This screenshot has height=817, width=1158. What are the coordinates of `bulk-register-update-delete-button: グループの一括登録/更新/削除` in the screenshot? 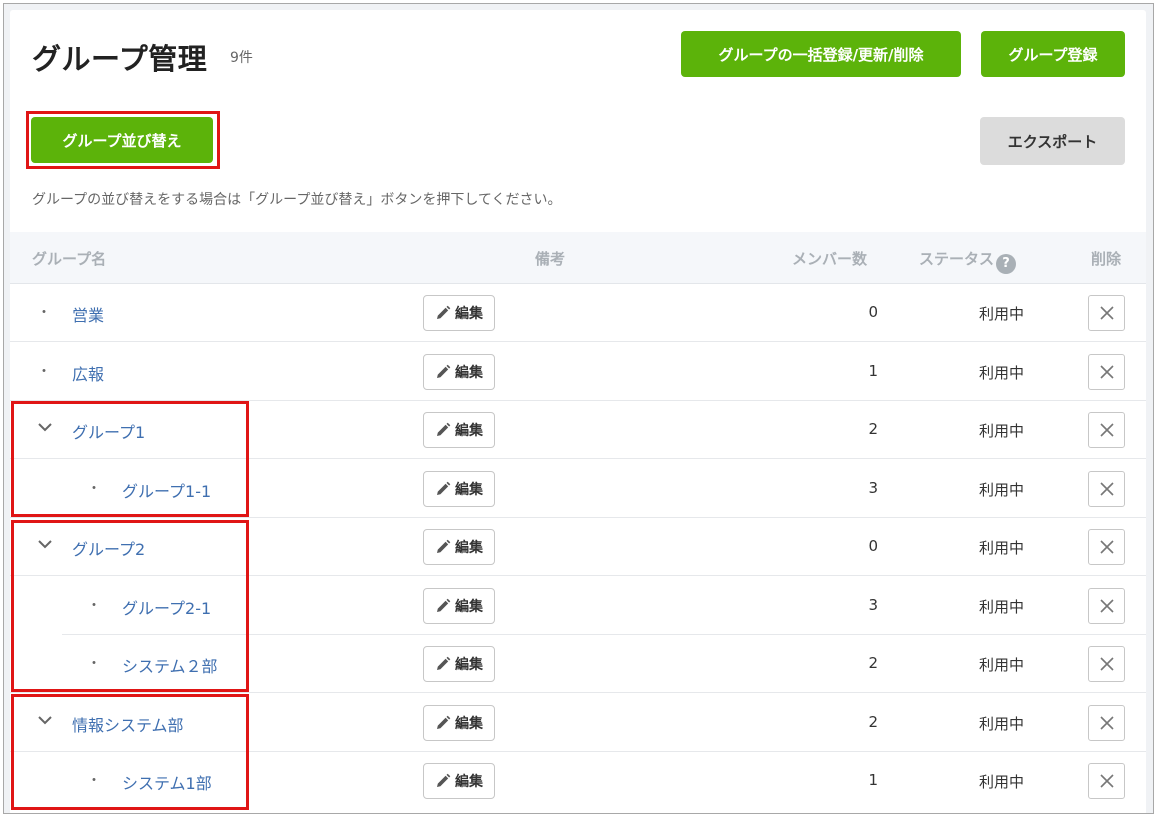 It's located at (821, 54).